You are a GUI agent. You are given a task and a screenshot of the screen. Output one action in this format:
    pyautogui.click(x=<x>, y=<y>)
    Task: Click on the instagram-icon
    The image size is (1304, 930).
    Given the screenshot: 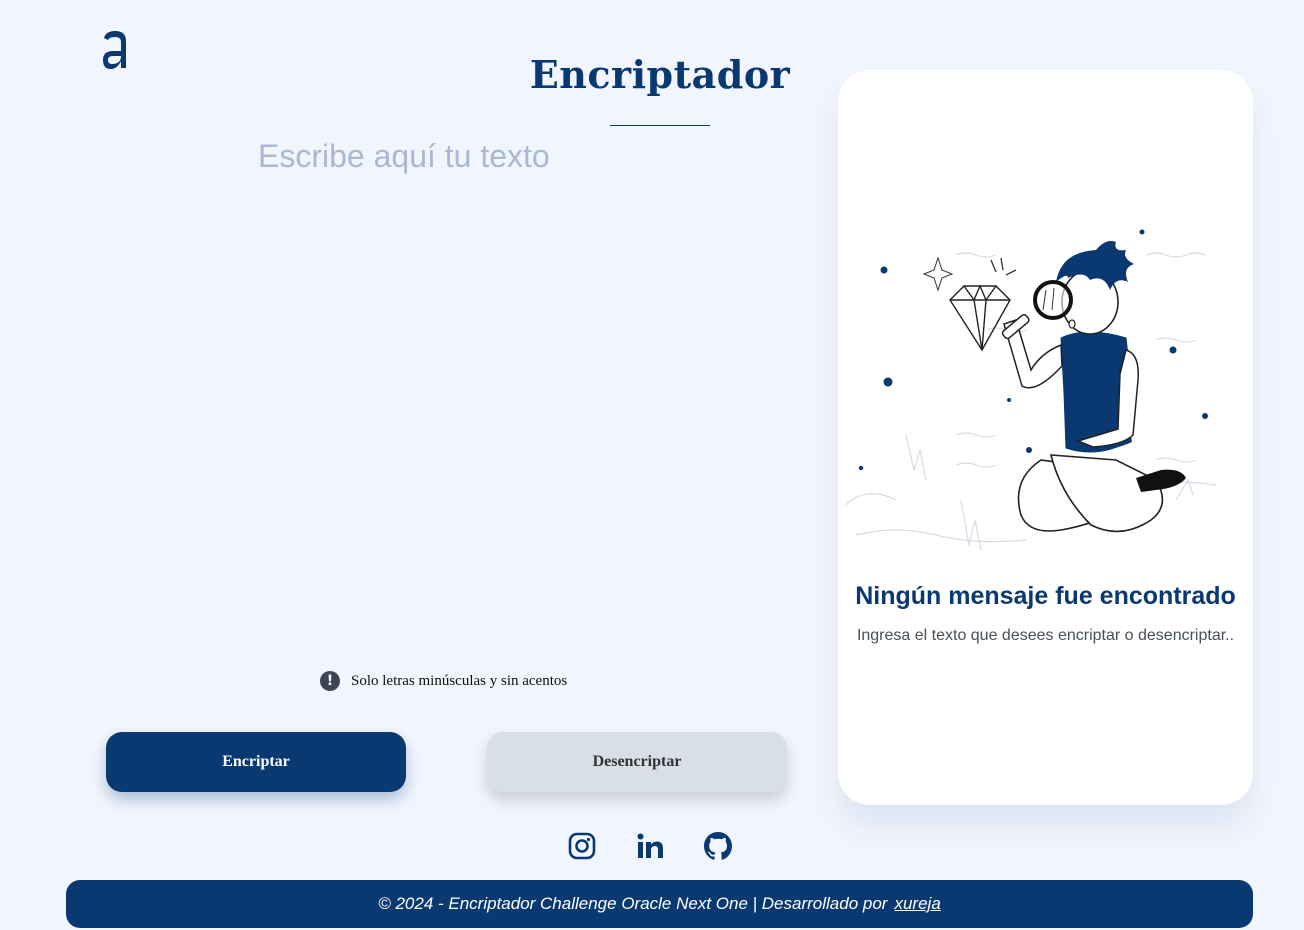 What is the action you would take?
    pyautogui.click(x=582, y=846)
    